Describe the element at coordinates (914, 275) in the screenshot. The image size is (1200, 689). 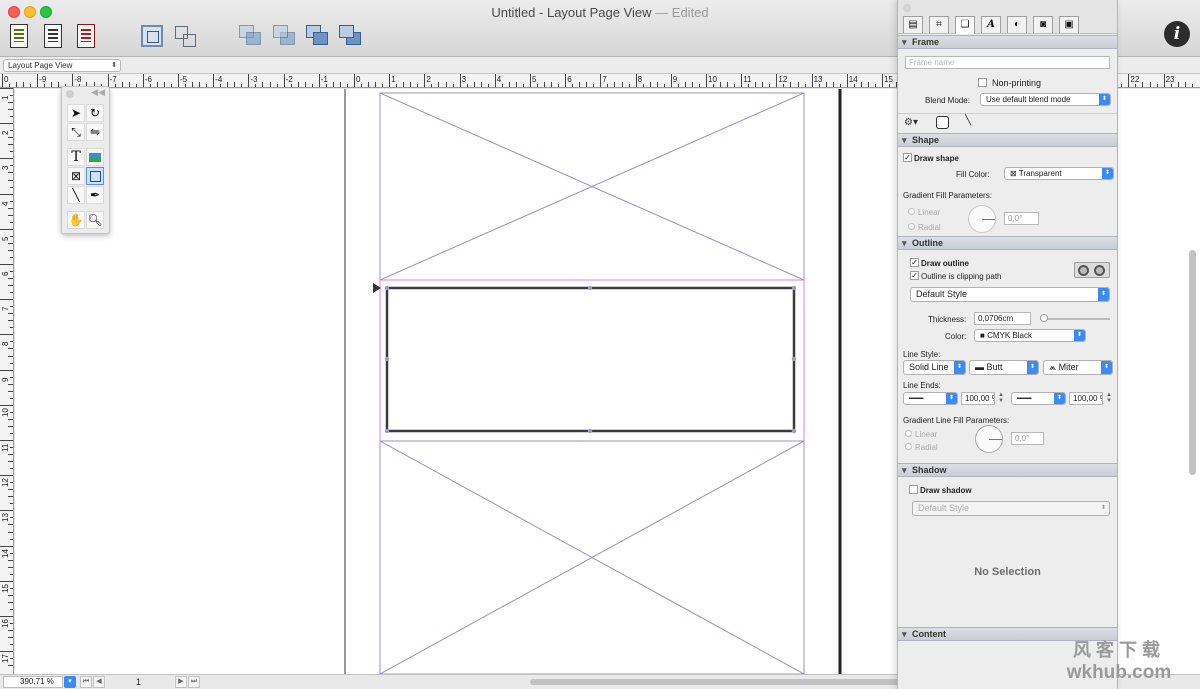
I see `clipping-path-checkbox: ✓` at that location.